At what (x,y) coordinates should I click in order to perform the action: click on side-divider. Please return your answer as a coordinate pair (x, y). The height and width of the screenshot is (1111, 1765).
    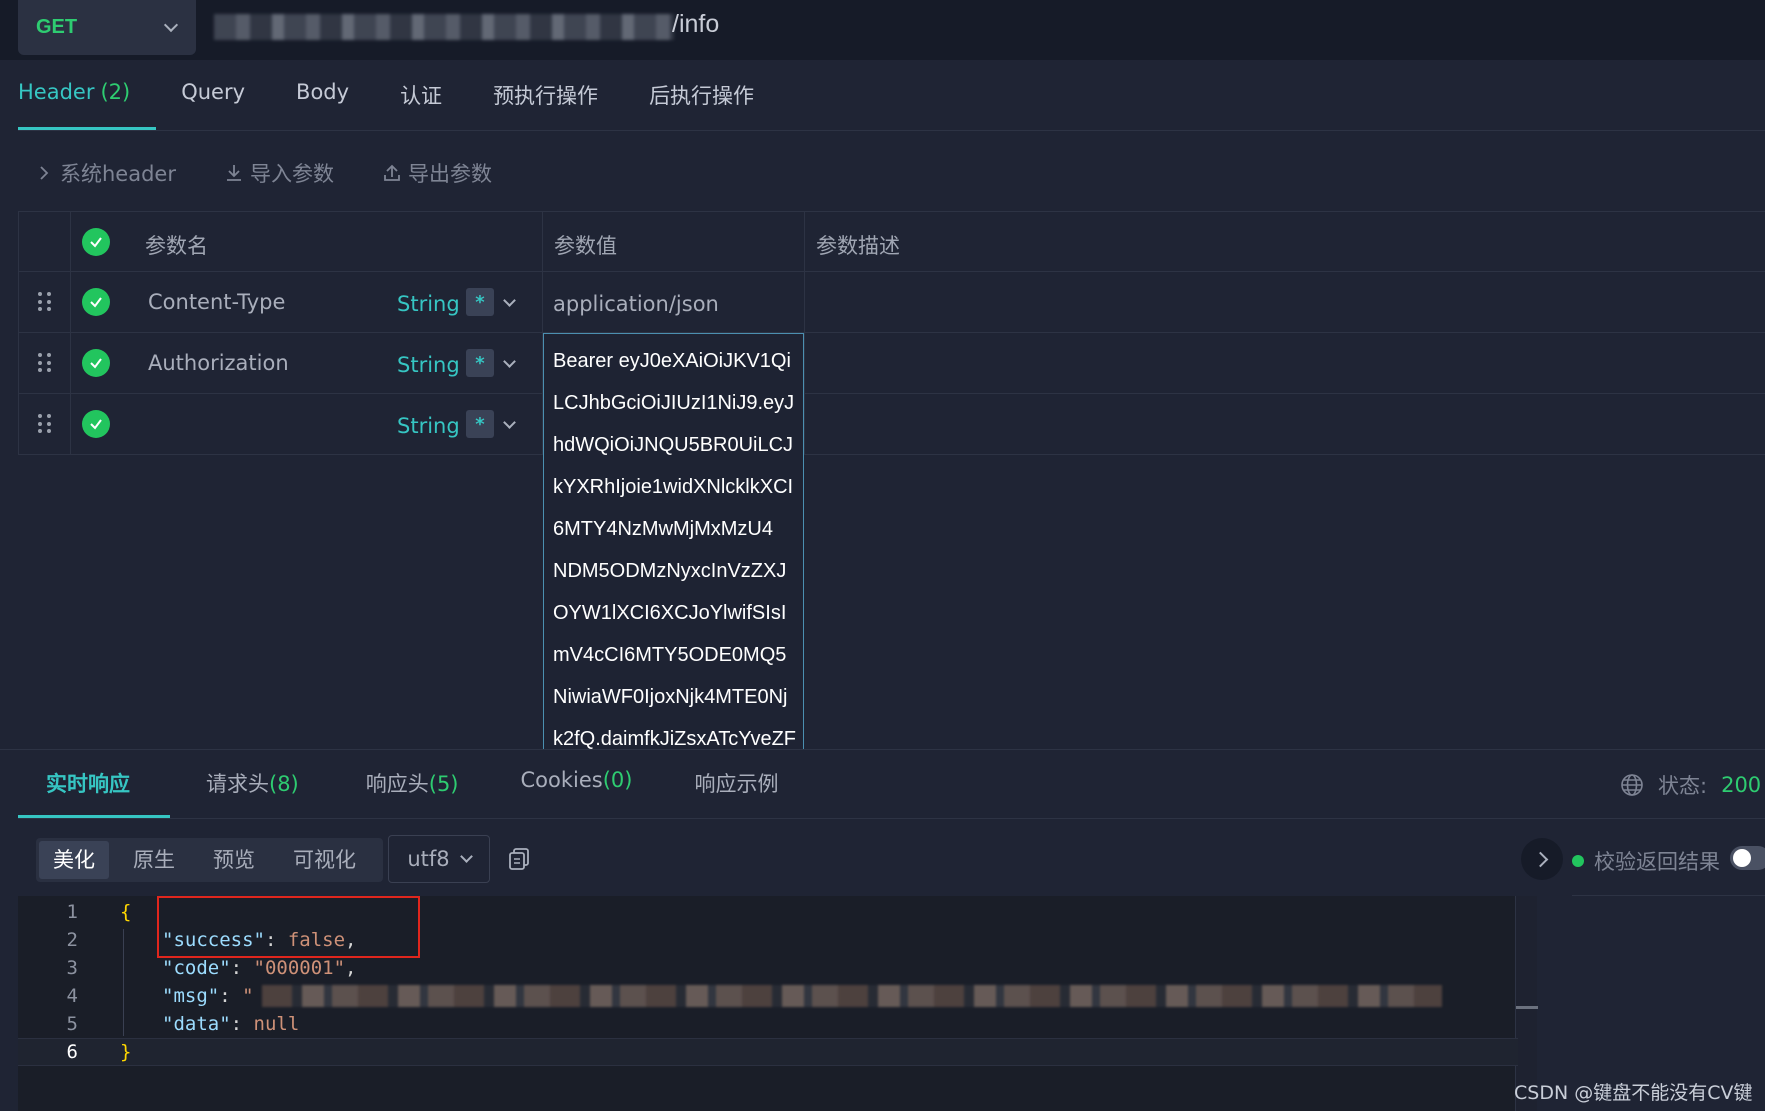
    Looking at the image, I should click on (1668, 895).